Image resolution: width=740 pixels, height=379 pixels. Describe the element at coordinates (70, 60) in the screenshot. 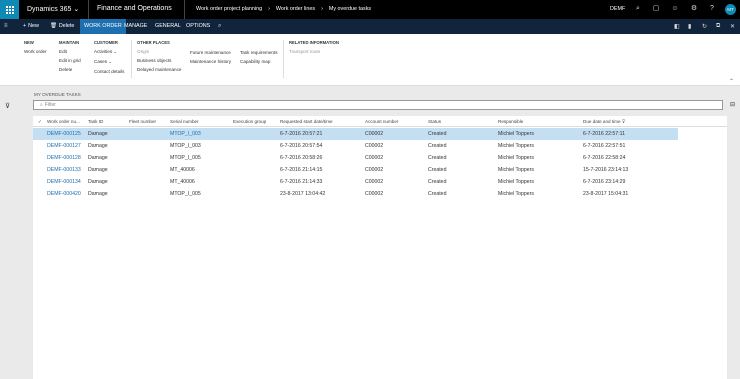

I see `edit-in-grid-button: Edit in grid` at that location.